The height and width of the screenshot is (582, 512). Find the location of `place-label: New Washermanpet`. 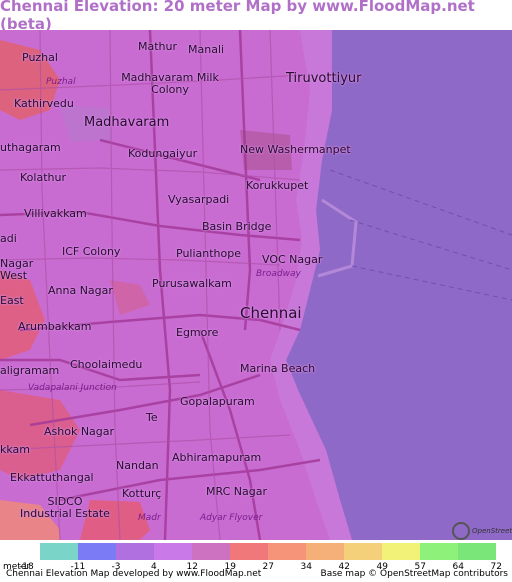

place-label: New Washermanpet is located at coordinates (295, 149).